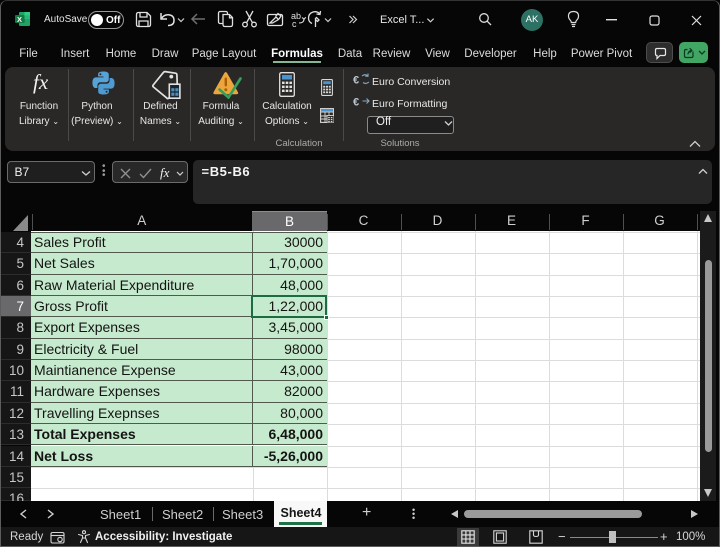 This screenshot has width=720, height=547. I want to click on svg-text: X, so click(19, 19).